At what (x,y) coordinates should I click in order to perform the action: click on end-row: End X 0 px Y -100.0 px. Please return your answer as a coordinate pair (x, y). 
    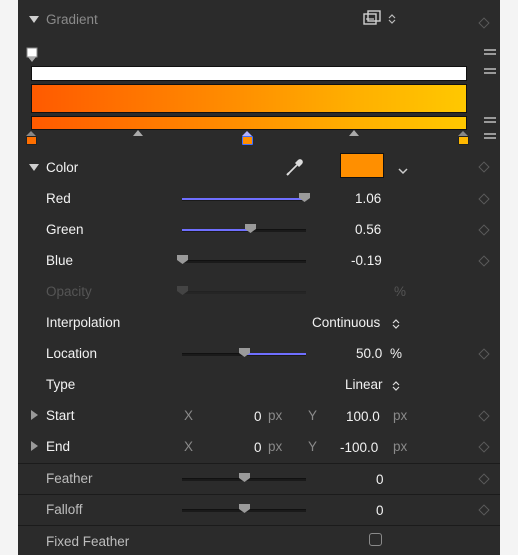
    Looking at the image, I should click on (259, 446).